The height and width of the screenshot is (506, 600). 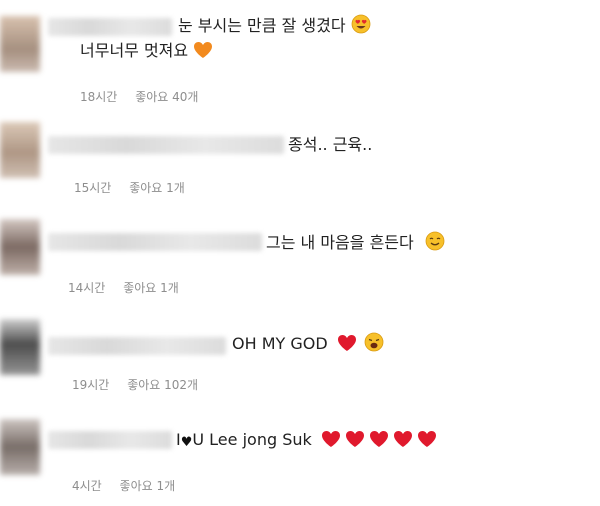 What do you see at coordinates (166, 97) in the screenshot?
I see `like-count: 좋아요 40개` at bounding box center [166, 97].